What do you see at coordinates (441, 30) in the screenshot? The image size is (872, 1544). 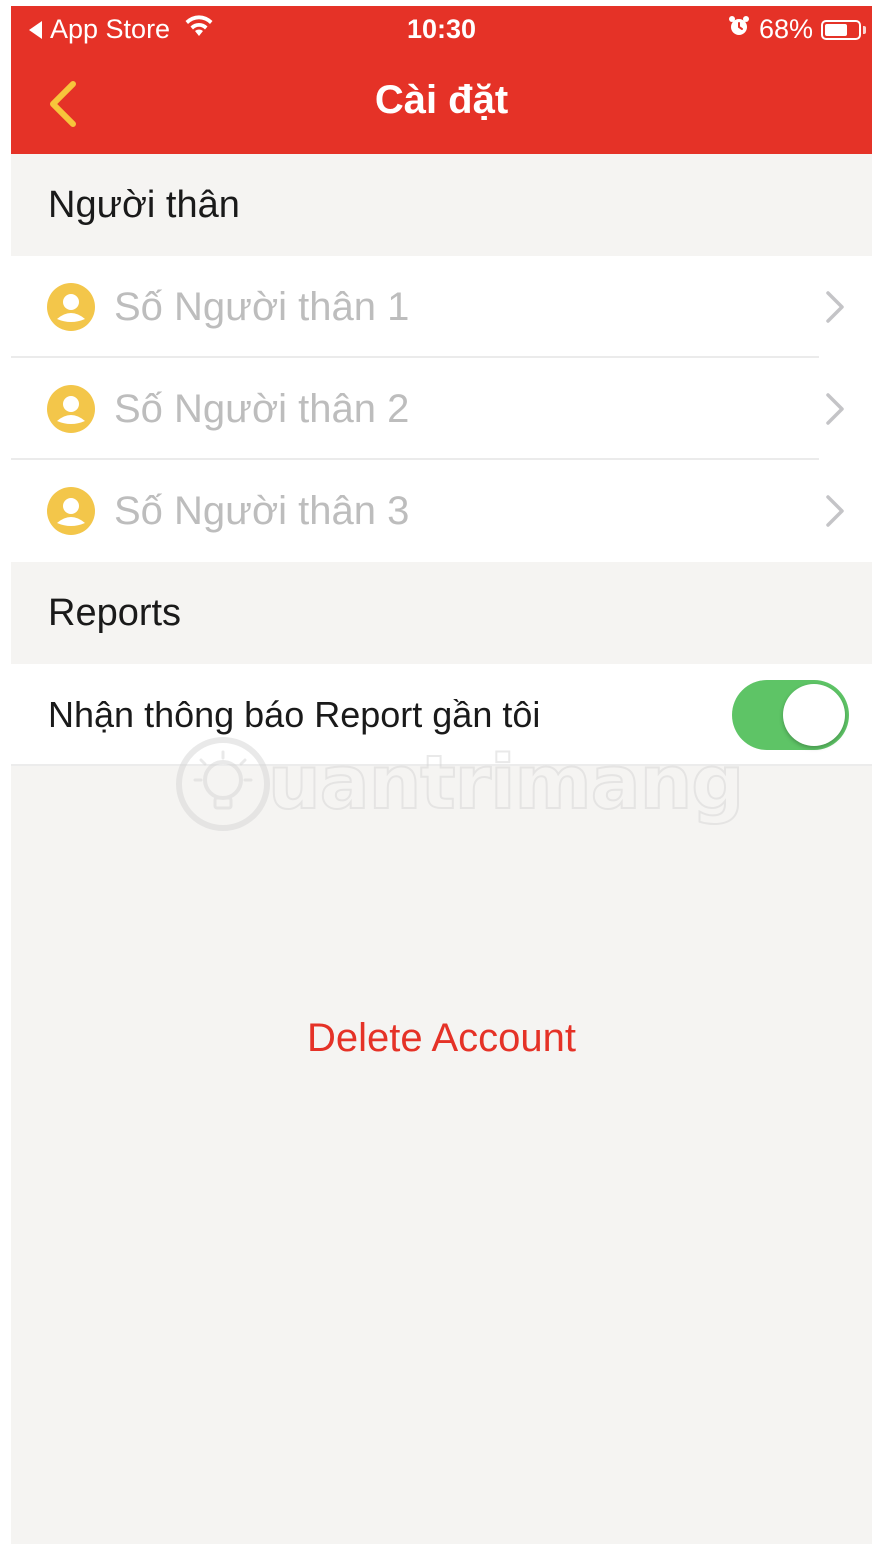 I see `status-bar: App Store 10:30 68%` at bounding box center [441, 30].